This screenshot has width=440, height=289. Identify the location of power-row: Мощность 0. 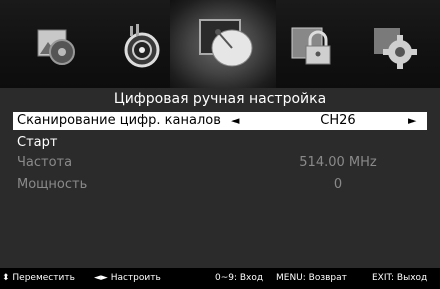
(220, 185).